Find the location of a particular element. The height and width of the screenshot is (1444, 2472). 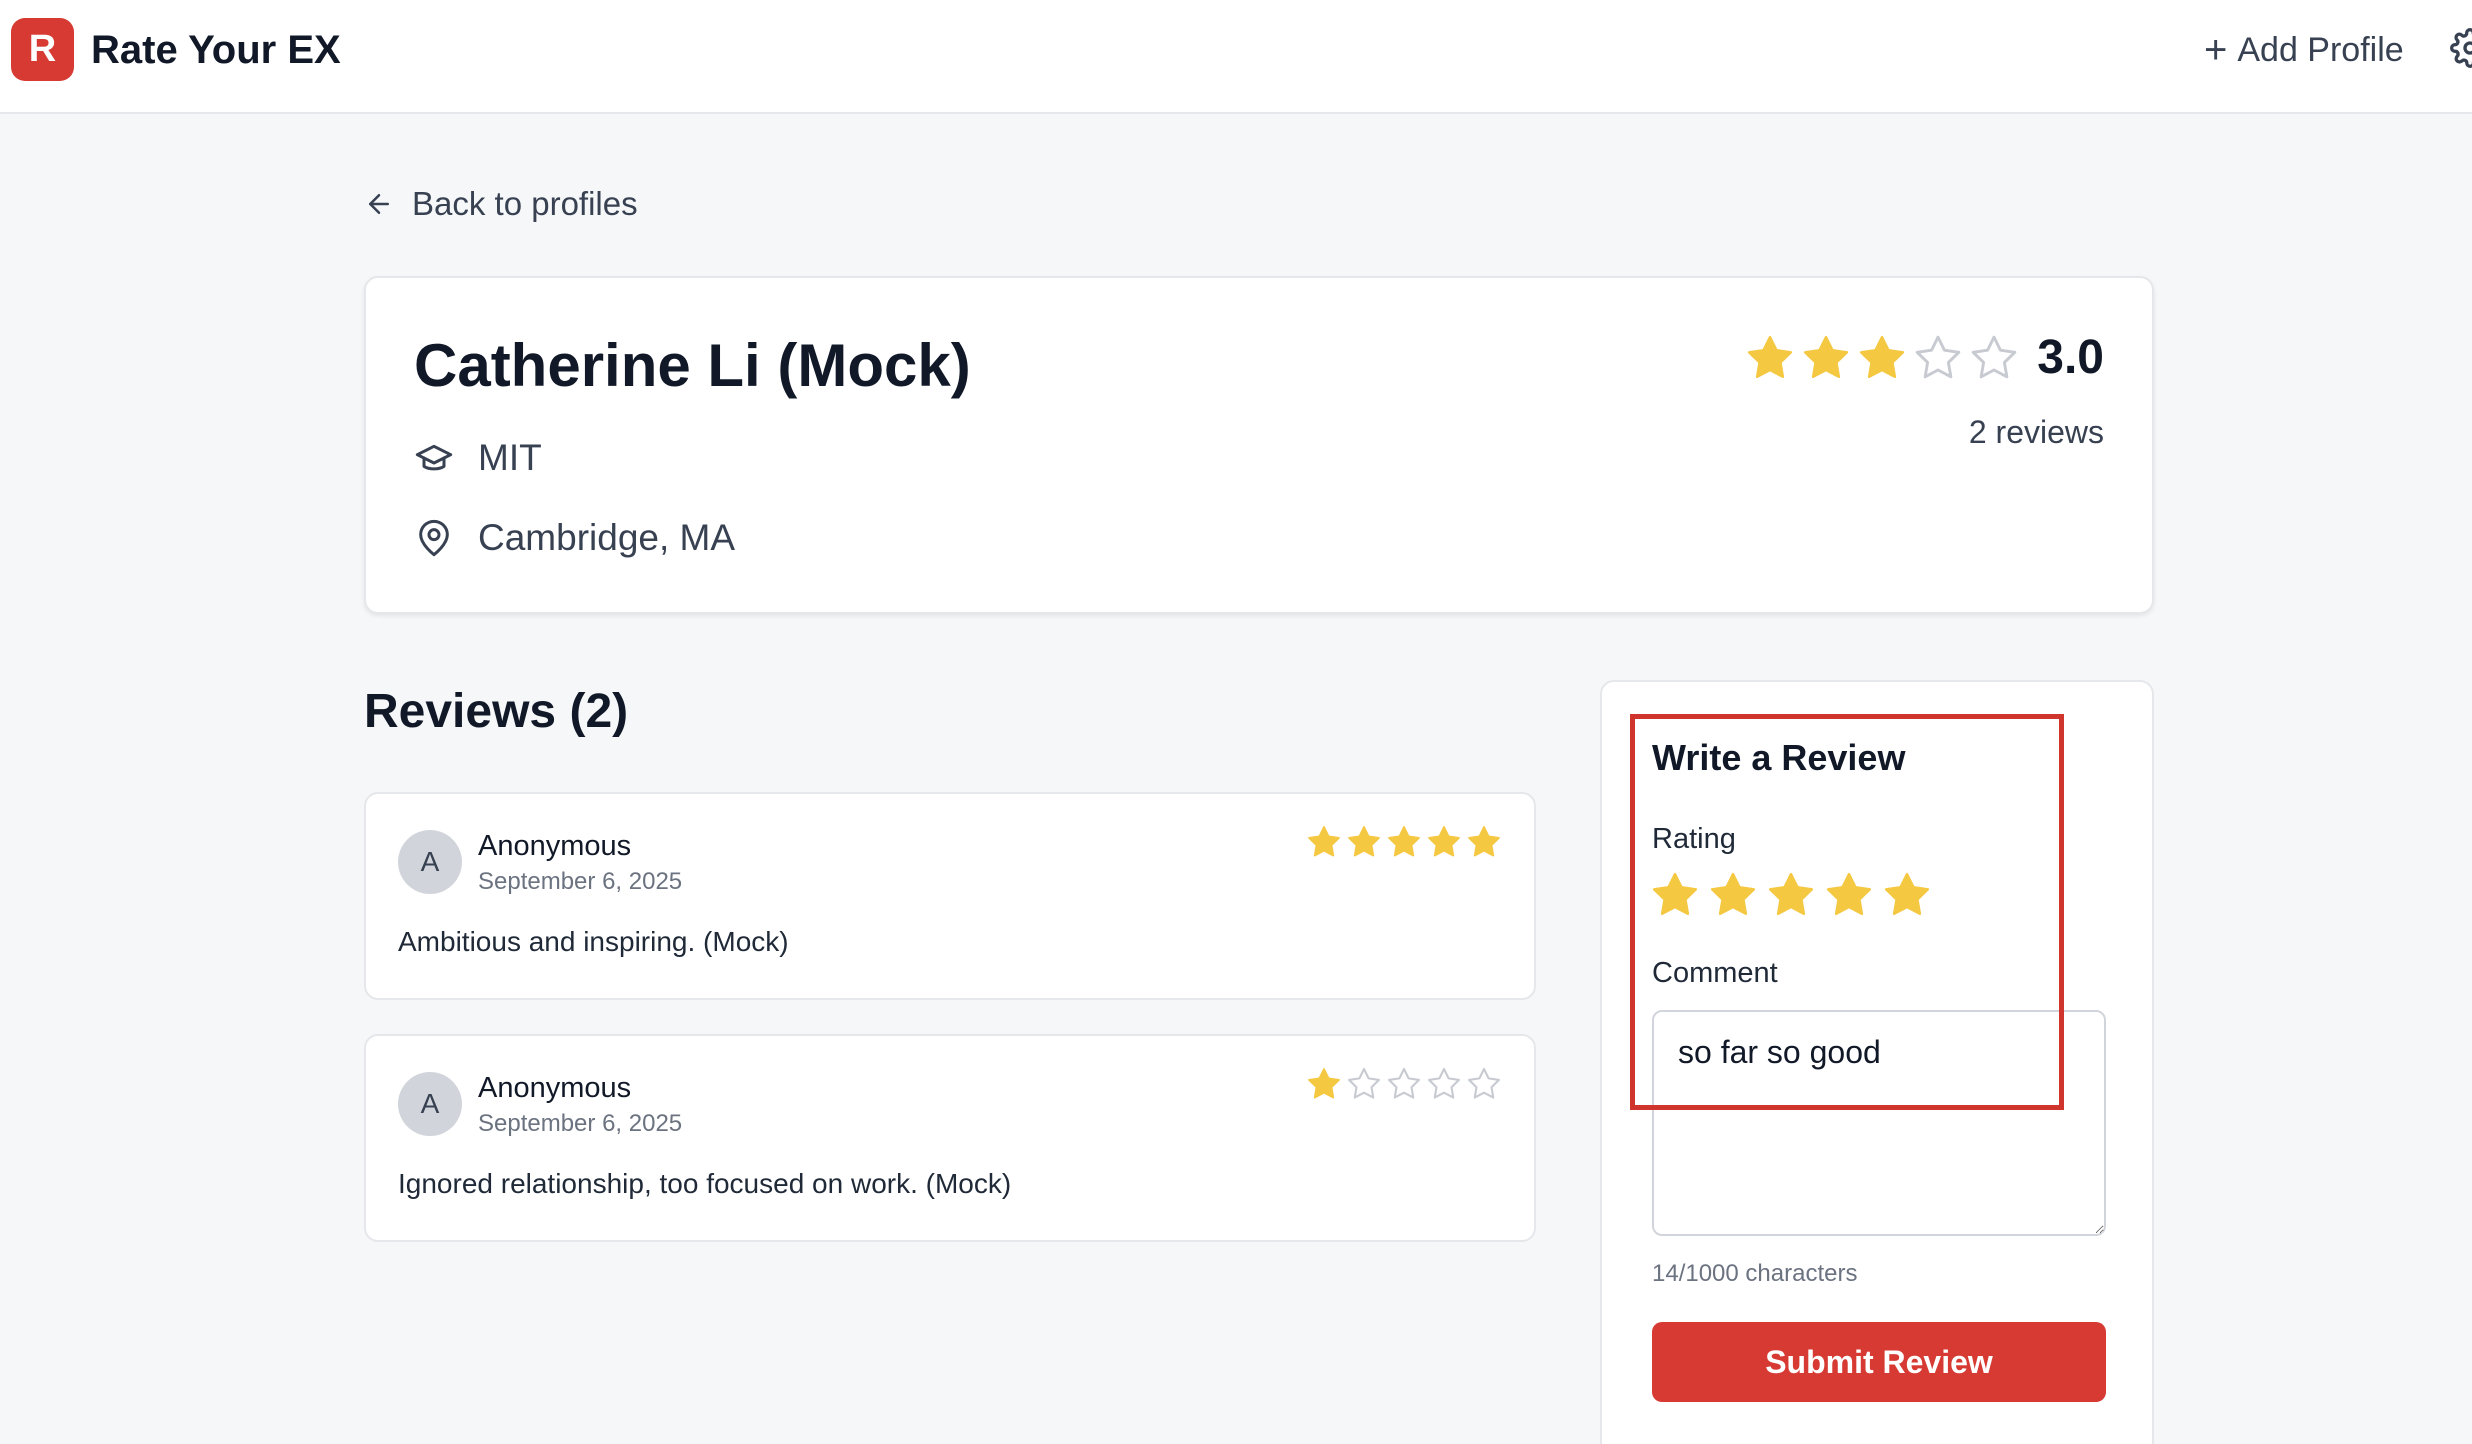

add-profile-button: + Add Profile is located at coordinates (2304, 50).